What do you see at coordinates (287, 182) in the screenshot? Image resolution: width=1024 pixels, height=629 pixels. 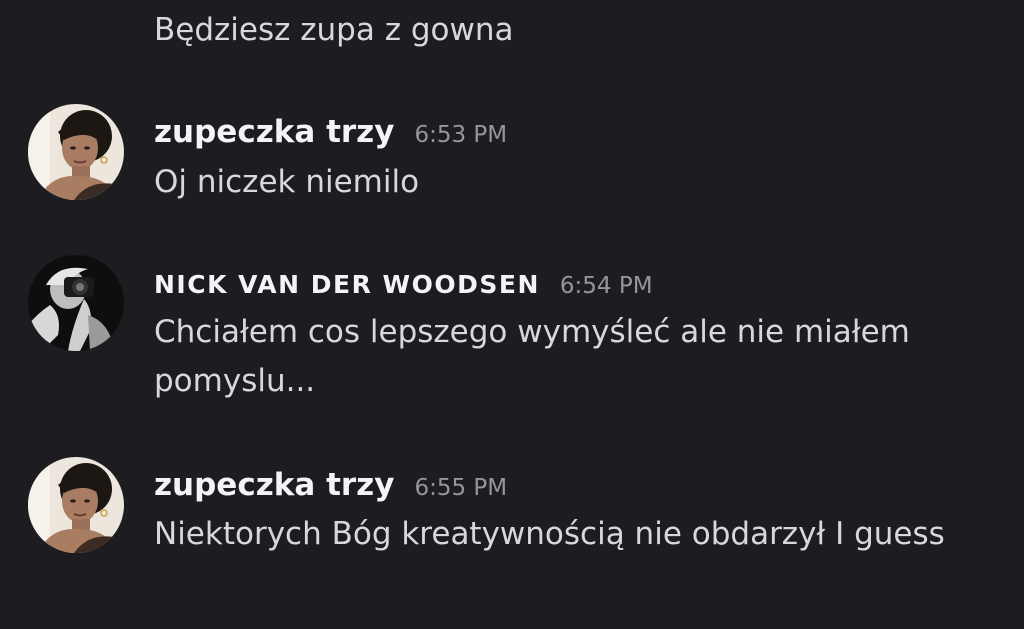 I see `message-content: Oj niczek niemilo` at bounding box center [287, 182].